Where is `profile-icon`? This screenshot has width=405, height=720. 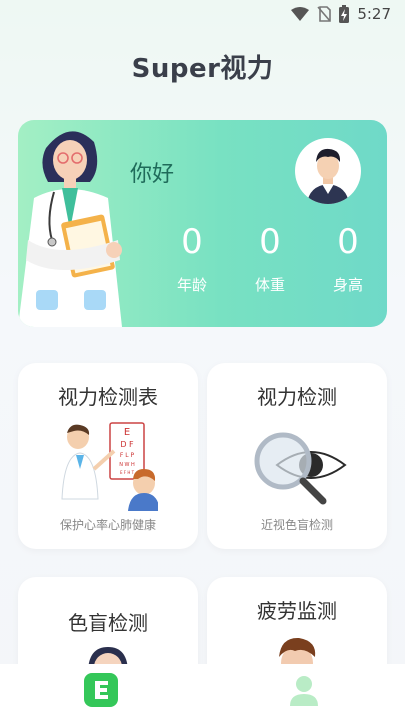
profile-icon is located at coordinates (303, 691).